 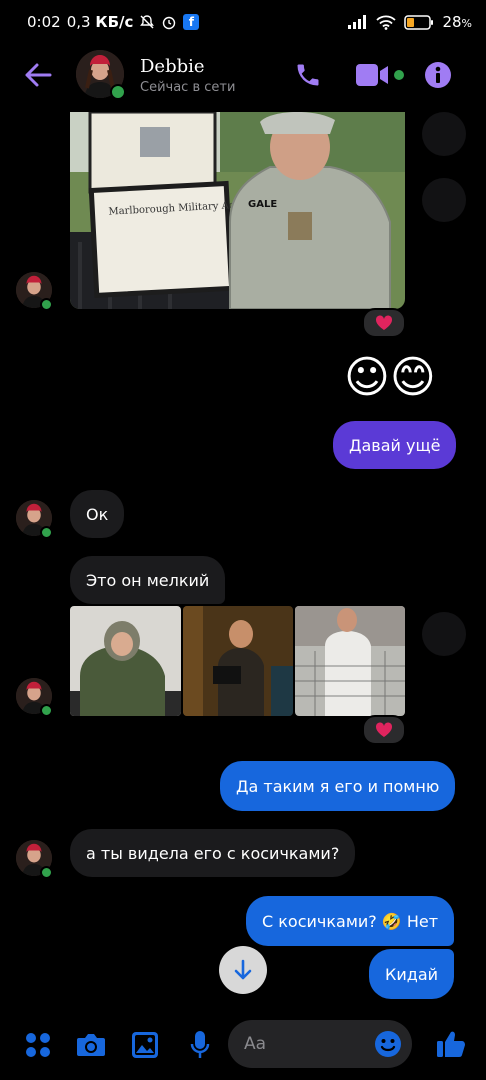 I want to click on scroll-to-bottom-button, so click(x=243, y=970).